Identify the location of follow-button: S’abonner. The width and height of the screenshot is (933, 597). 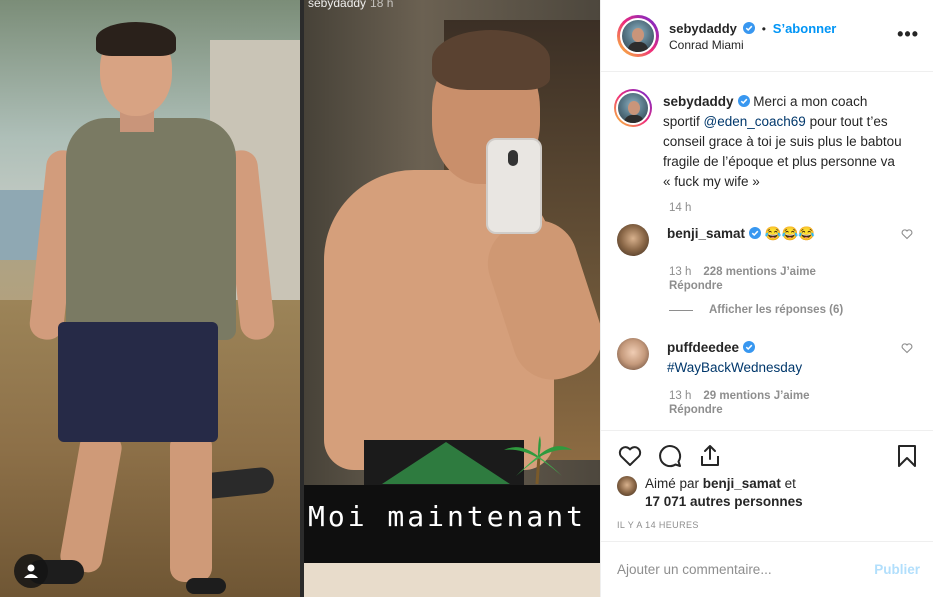
(805, 28).